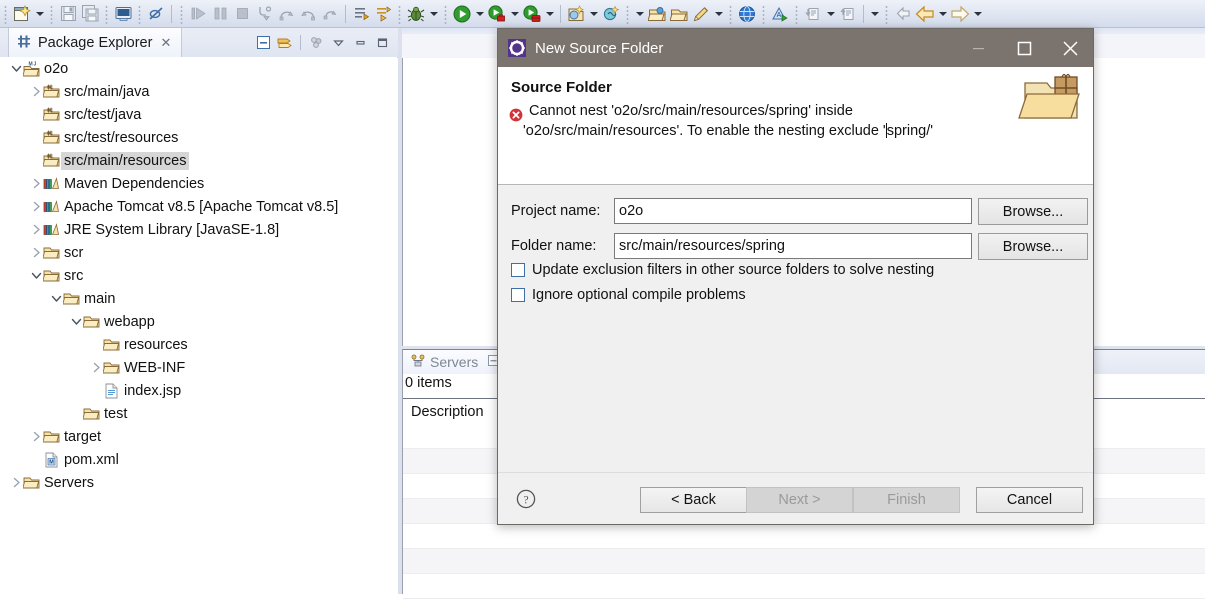 The height and width of the screenshot is (599, 1205). What do you see at coordinates (308, 14) in the screenshot?
I see `step-return-icon` at bounding box center [308, 14].